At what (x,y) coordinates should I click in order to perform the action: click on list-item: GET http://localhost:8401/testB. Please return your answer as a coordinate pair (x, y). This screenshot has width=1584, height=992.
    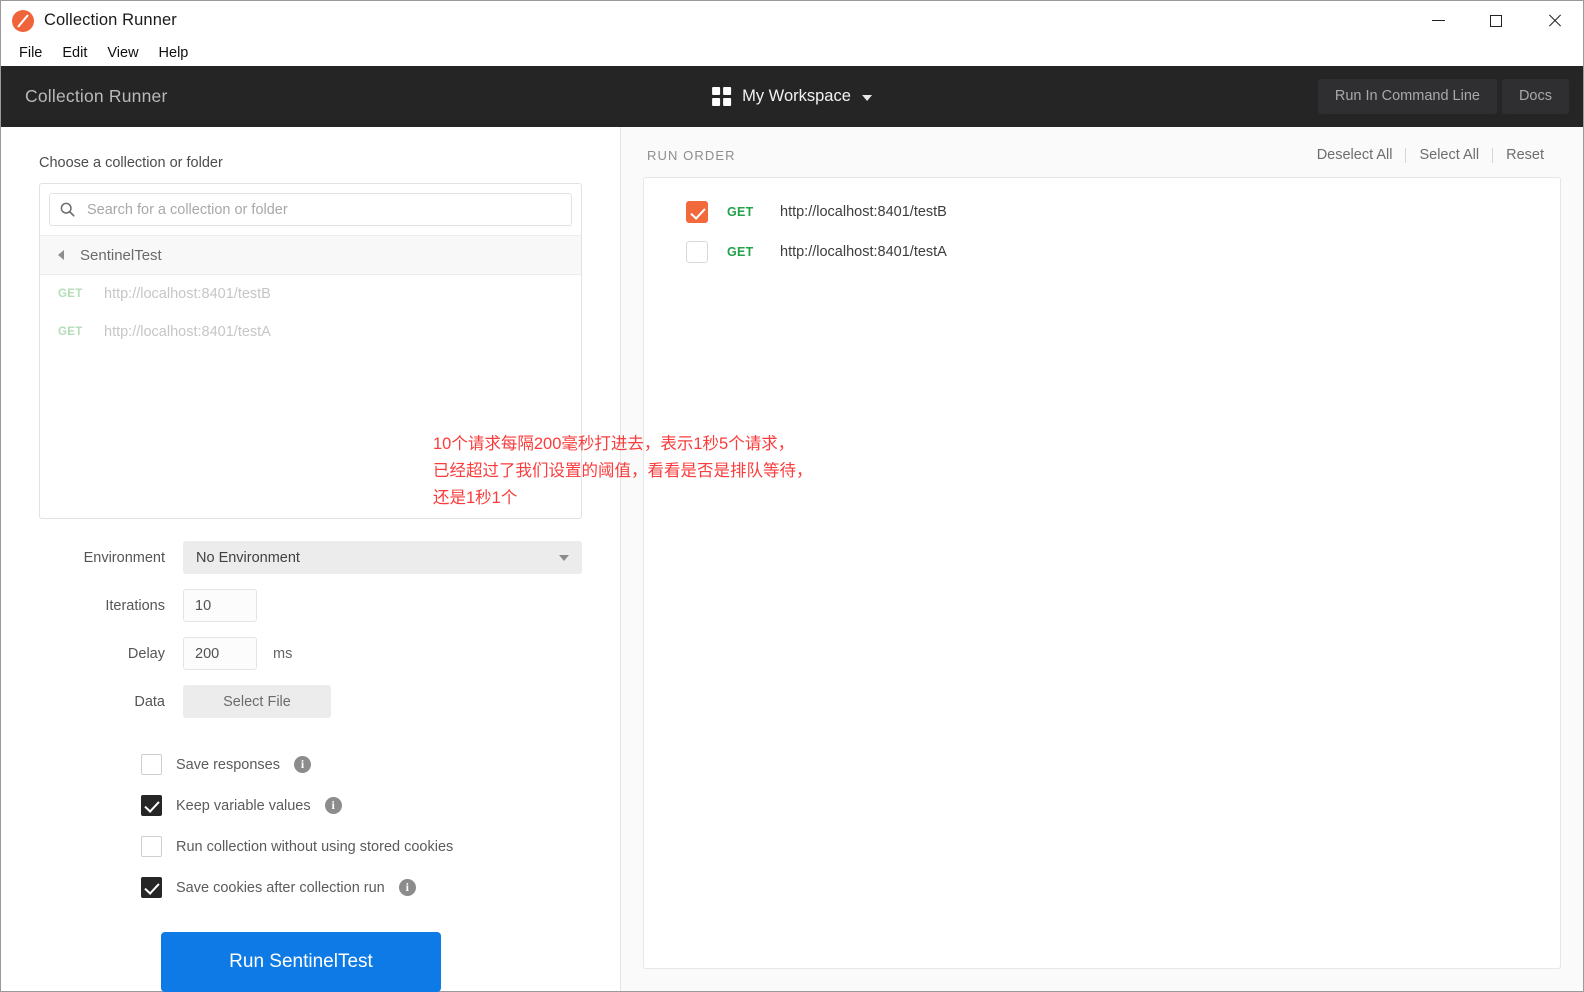
    Looking at the image, I should click on (310, 294).